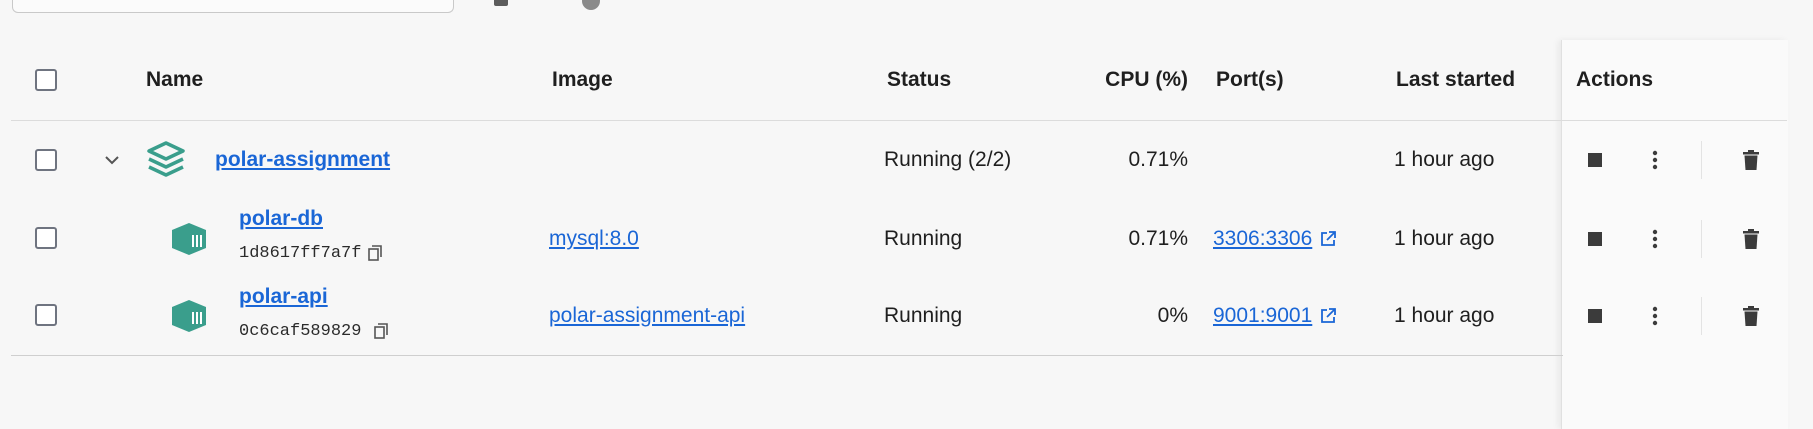 The width and height of the screenshot is (1813, 429). What do you see at coordinates (647, 316) in the screenshot?
I see `image-link: polar-assignment-api` at bounding box center [647, 316].